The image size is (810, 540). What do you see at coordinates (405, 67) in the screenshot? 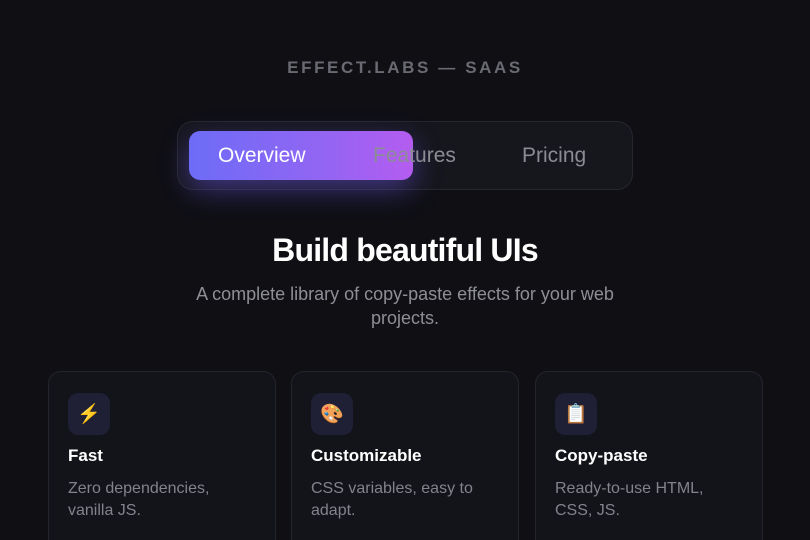
I see `brand-label: EFFECT.LABS — SAAS` at bounding box center [405, 67].